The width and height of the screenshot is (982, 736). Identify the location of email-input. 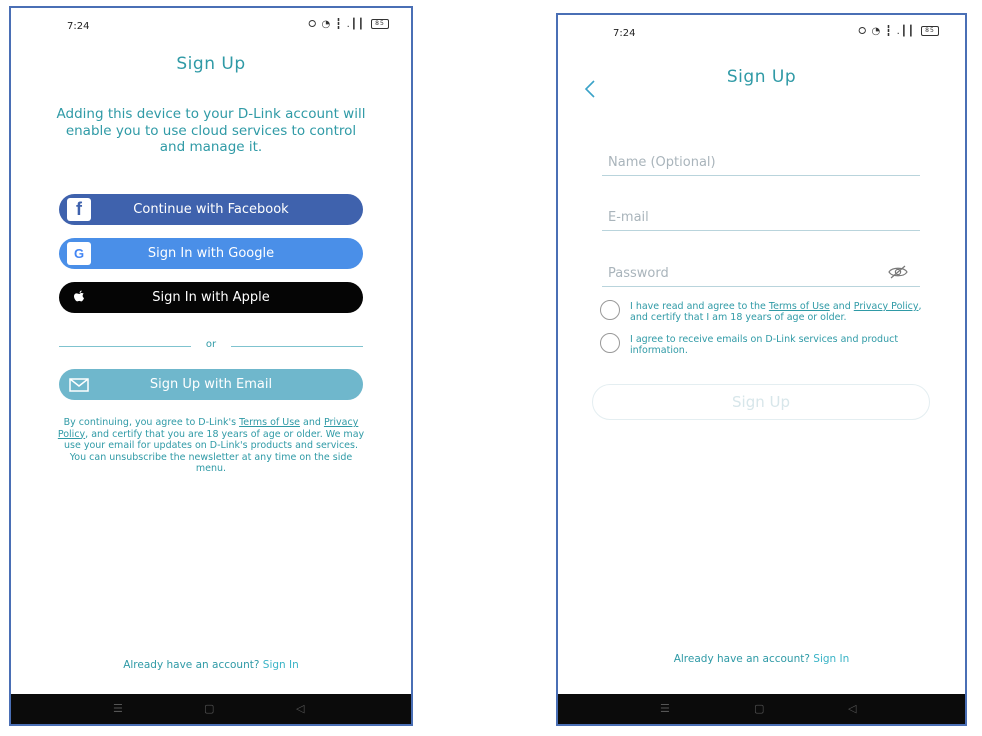
(761, 217).